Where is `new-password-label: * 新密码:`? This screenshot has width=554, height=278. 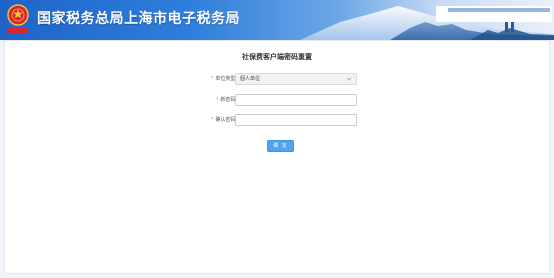 new-password-label: * 新密码: is located at coordinates (197, 100).